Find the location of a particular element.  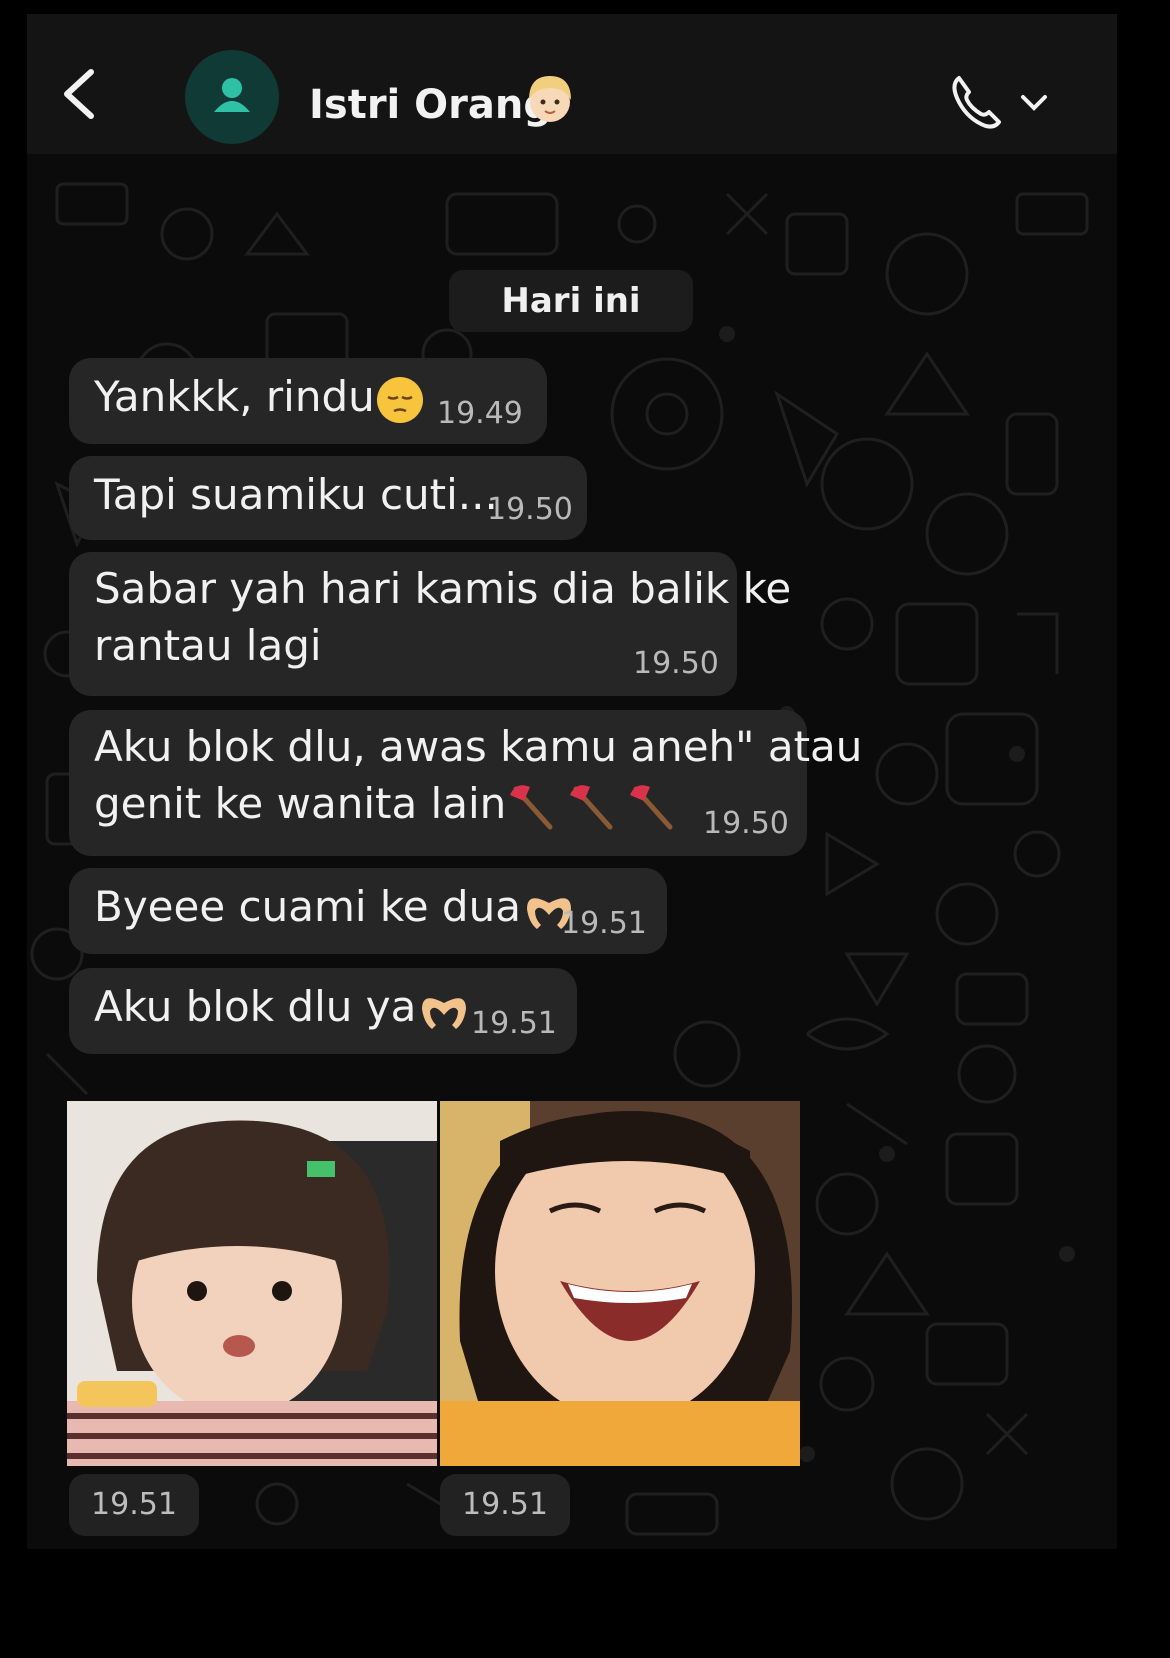

message-bubble: Aku blok dlu ya 19.51 is located at coordinates (323, 1011).